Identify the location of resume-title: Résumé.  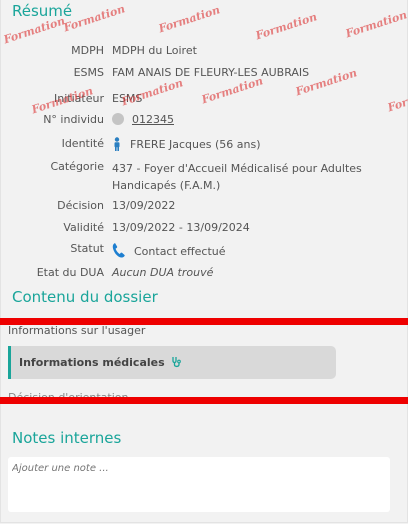
(42, 11).